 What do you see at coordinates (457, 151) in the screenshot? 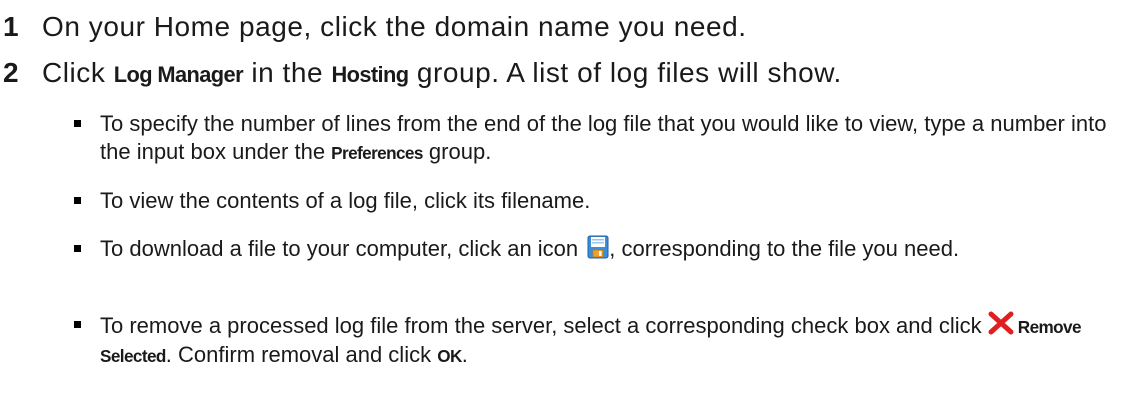
I see `text-run: group.` at bounding box center [457, 151].